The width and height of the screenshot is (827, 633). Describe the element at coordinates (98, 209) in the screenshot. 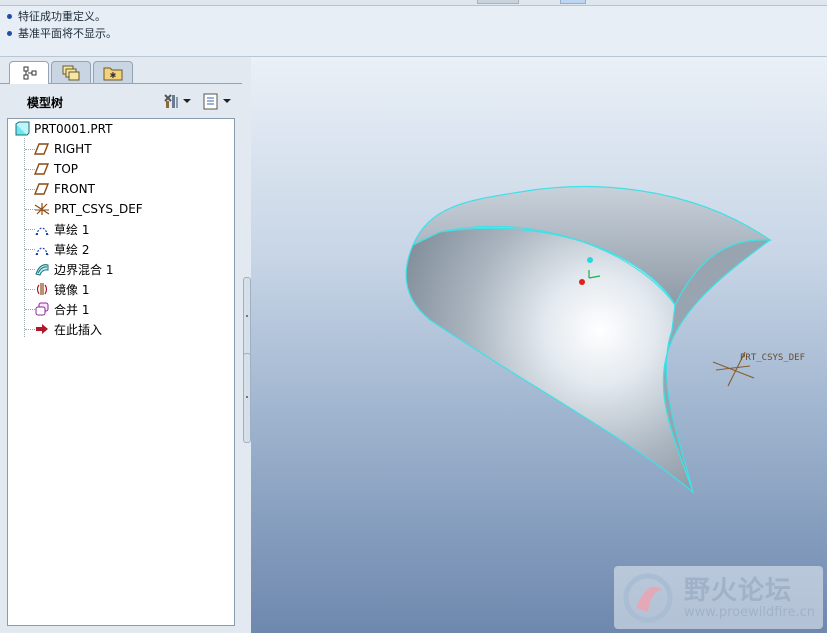

I see `tree-item-label: PRT_CSYS_DEF` at that location.